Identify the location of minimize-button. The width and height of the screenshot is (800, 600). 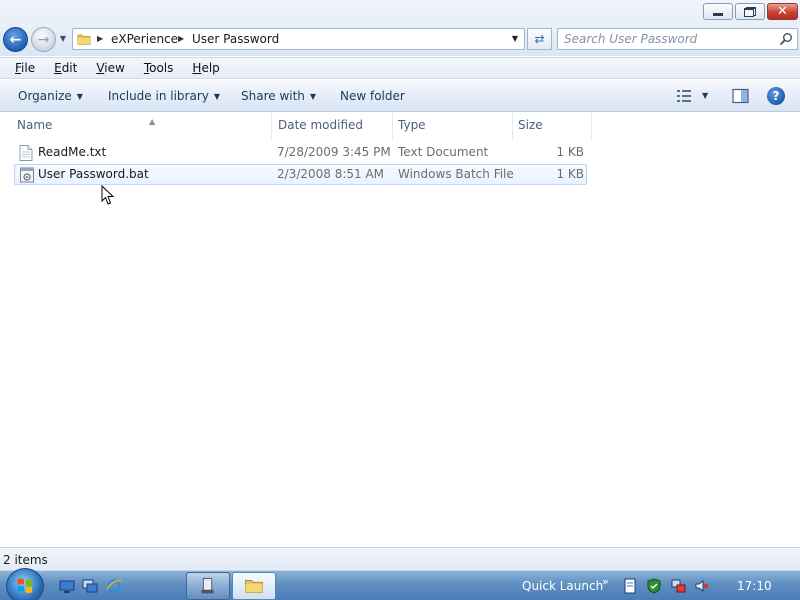
(718, 11).